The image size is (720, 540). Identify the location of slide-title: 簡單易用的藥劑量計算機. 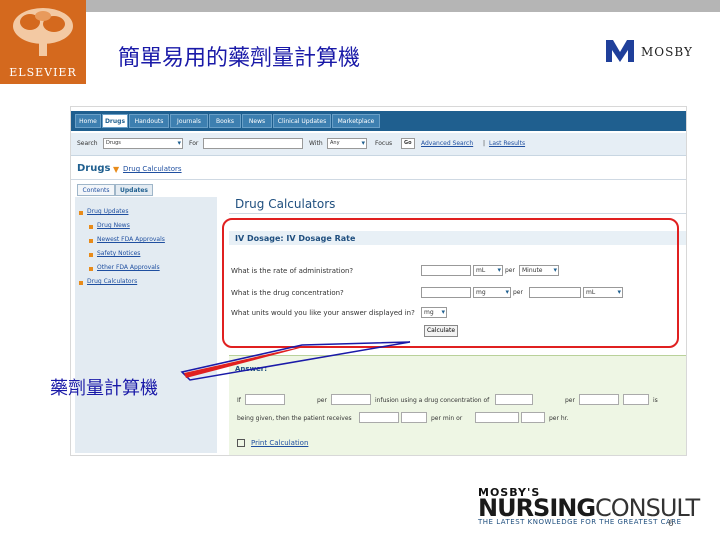
(239, 58).